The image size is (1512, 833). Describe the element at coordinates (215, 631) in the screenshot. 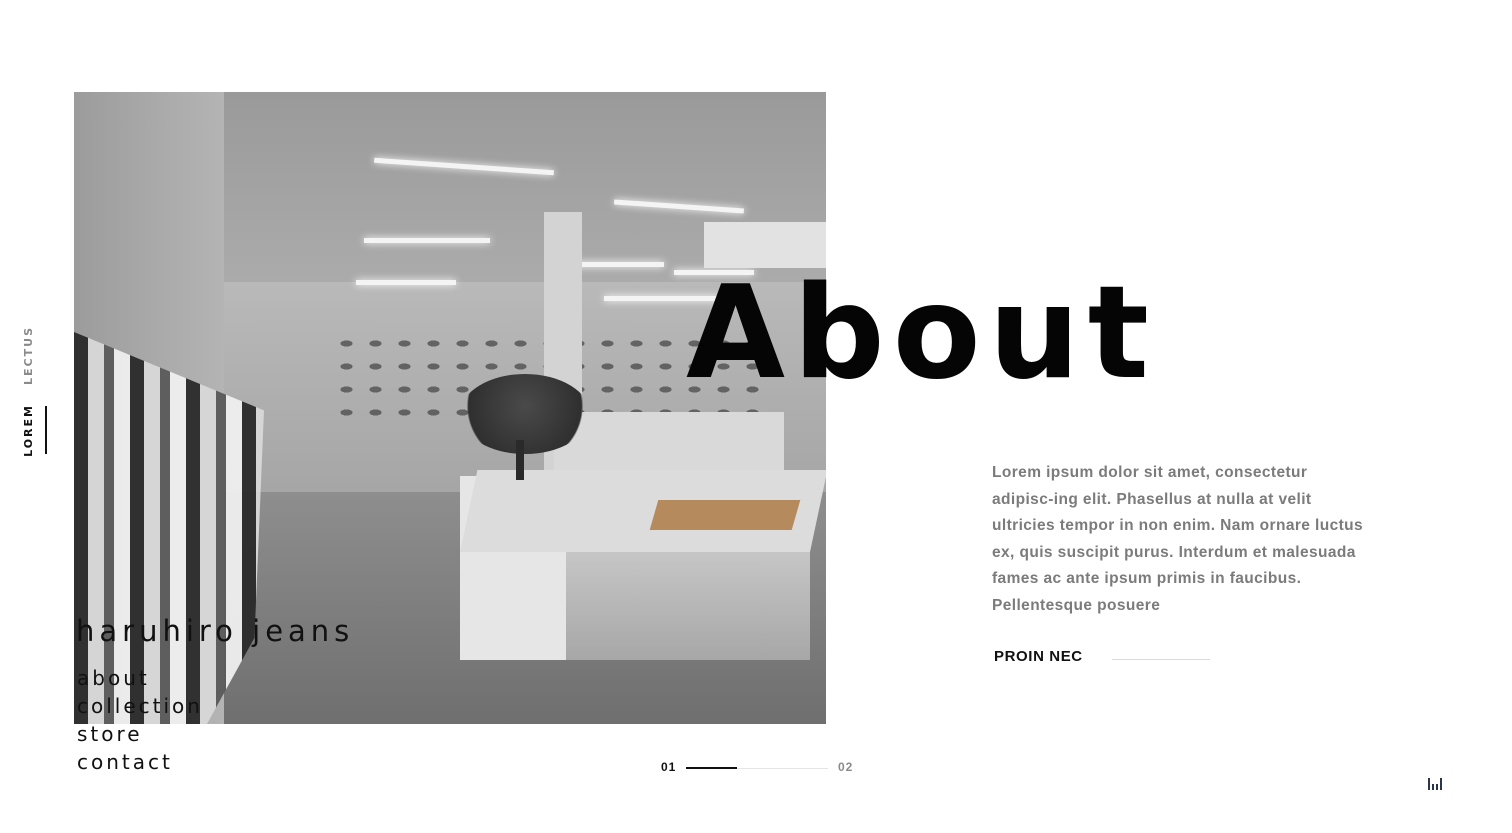

I see `brand-name: haruhiro jeans` at that location.